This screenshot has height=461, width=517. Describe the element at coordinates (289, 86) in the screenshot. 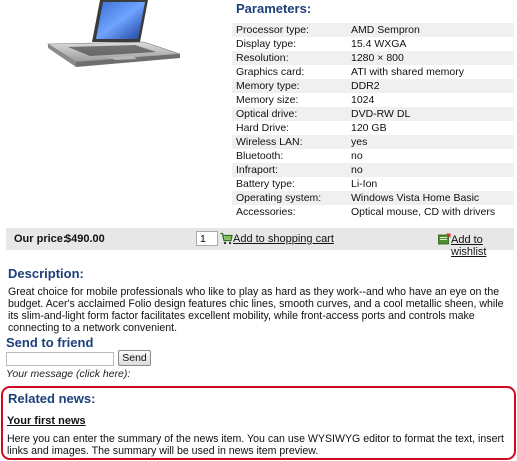

I see `parameter-label: Memory type:` at that location.